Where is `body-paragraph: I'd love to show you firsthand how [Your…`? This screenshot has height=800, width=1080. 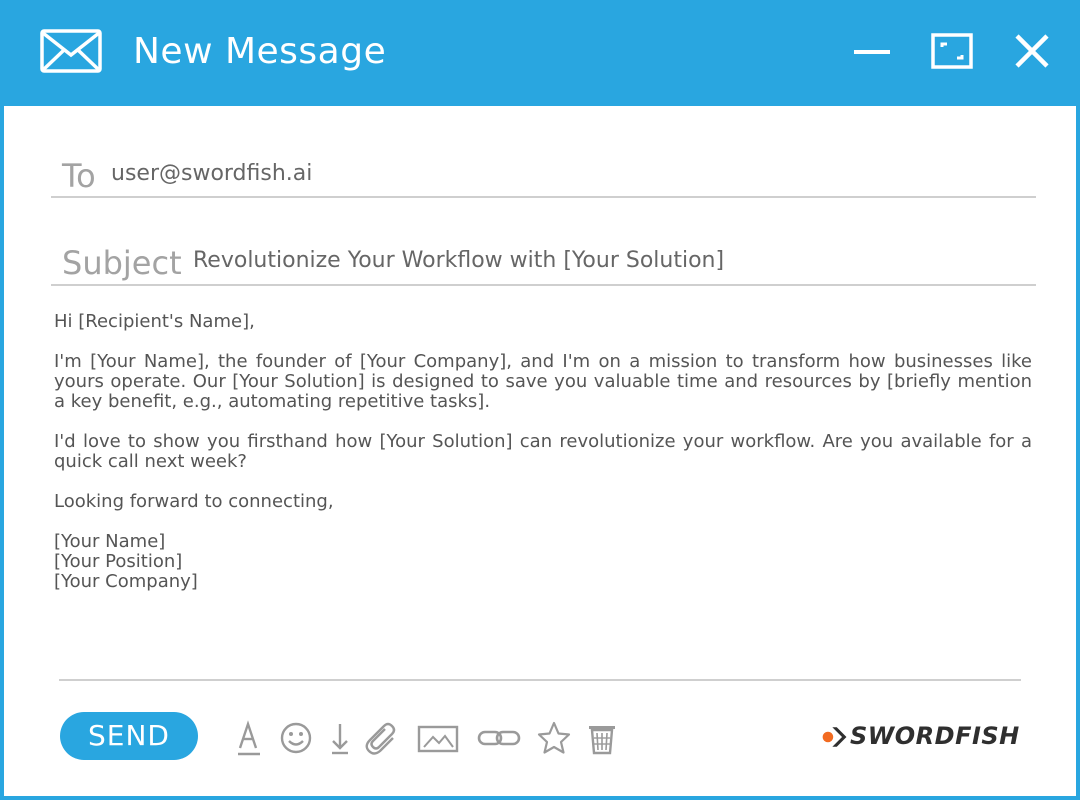
body-paragraph: I'd love to show you firsthand how [Your… is located at coordinates (543, 451).